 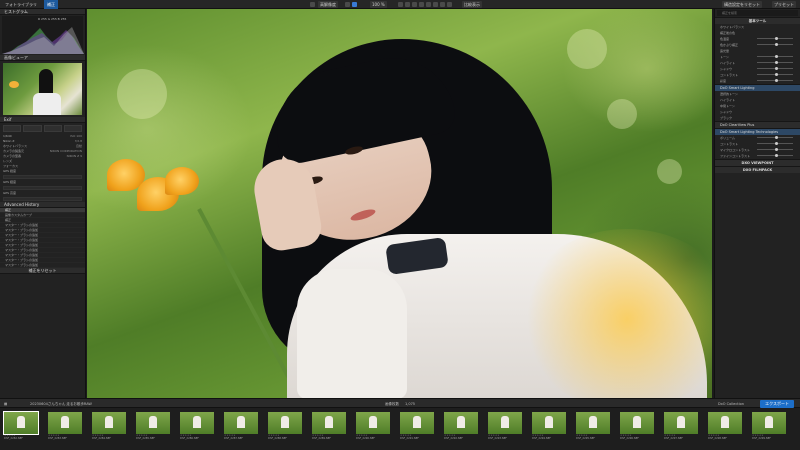 I want to click on filmstrip-thumbnail: ★★★★★ DSF_2292.NEF, so click(x=461, y=430).